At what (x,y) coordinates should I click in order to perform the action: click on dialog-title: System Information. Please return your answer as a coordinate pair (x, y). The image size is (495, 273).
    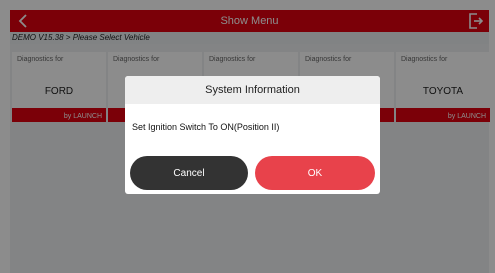
    Looking at the image, I should click on (252, 90).